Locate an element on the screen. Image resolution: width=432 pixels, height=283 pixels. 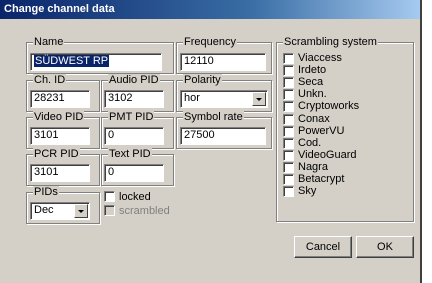
frequency-label: Frequency is located at coordinates (210, 42).